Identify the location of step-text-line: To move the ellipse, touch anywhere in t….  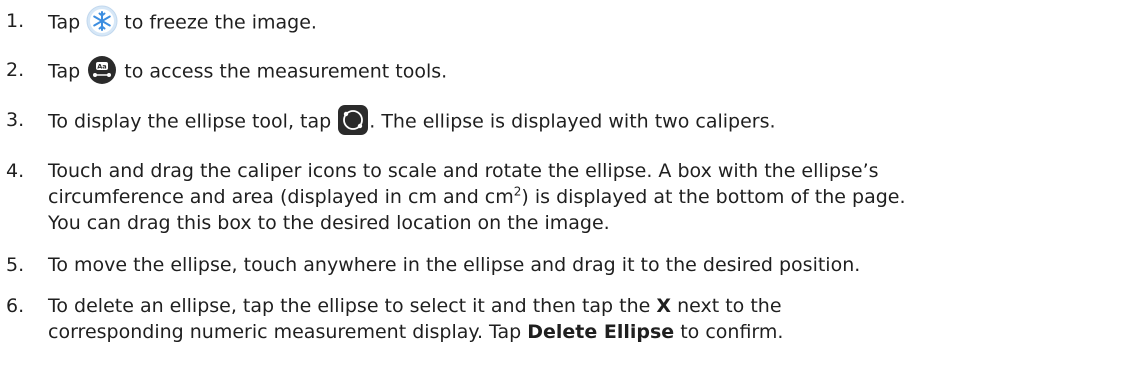
(454, 265).